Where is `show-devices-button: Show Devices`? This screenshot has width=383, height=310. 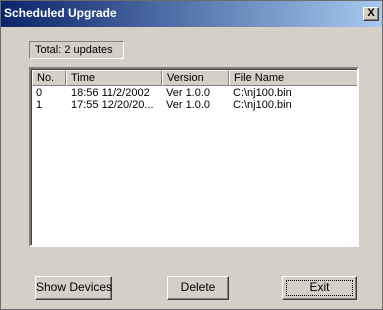 show-devices-button: Show Devices is located at coordinates (73, 288).